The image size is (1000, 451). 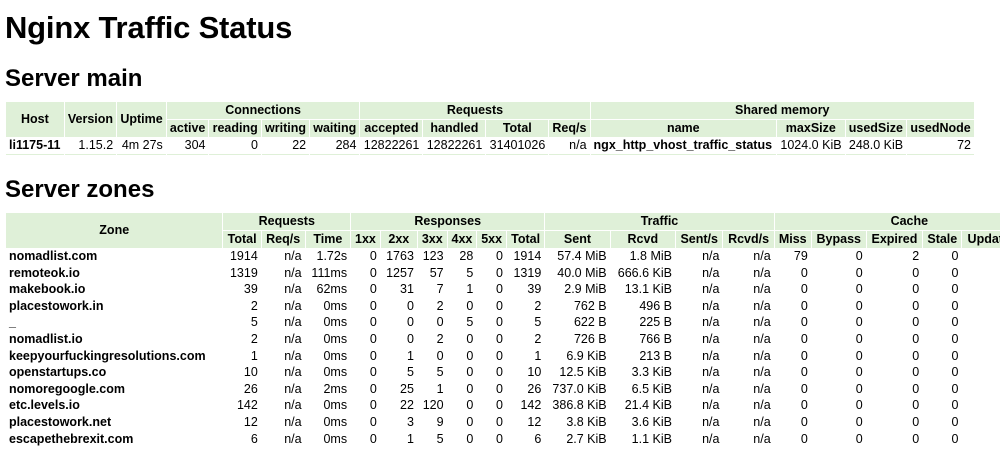 What do you see at coordinates (534, 289) in the screenshot?
I see `table-cell: 39` at bounding box center [534, 289].